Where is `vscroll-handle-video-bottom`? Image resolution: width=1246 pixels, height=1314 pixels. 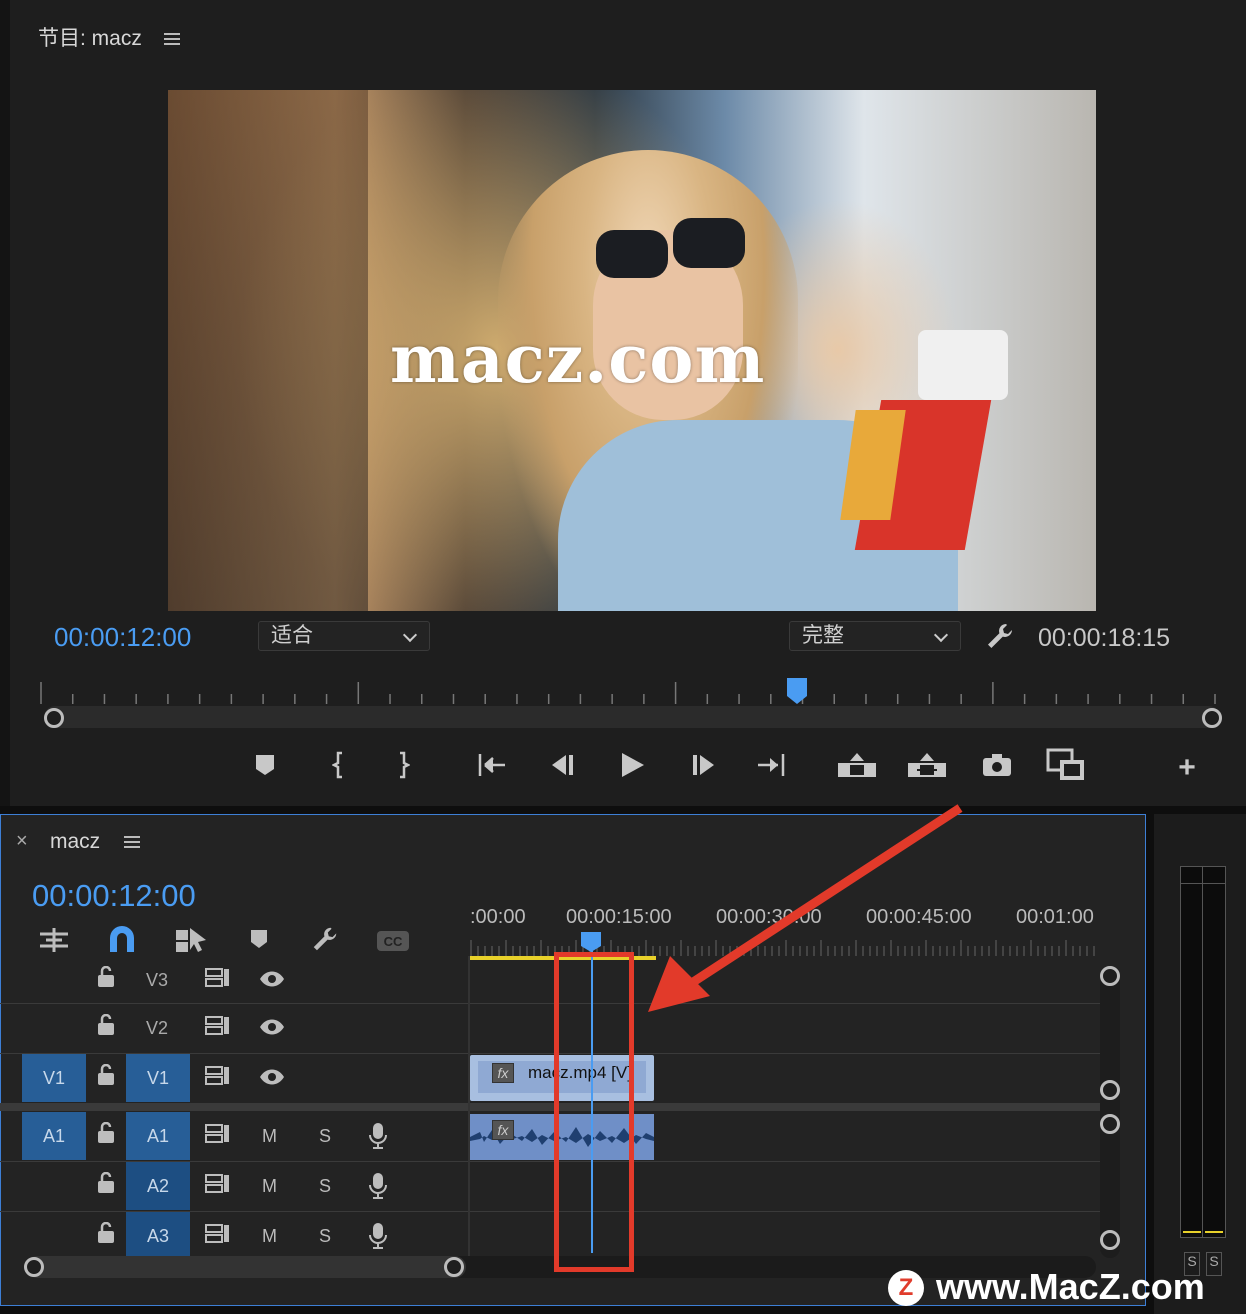 vscroll-handle-video-bottom is located at coordinates (1110, 1090).